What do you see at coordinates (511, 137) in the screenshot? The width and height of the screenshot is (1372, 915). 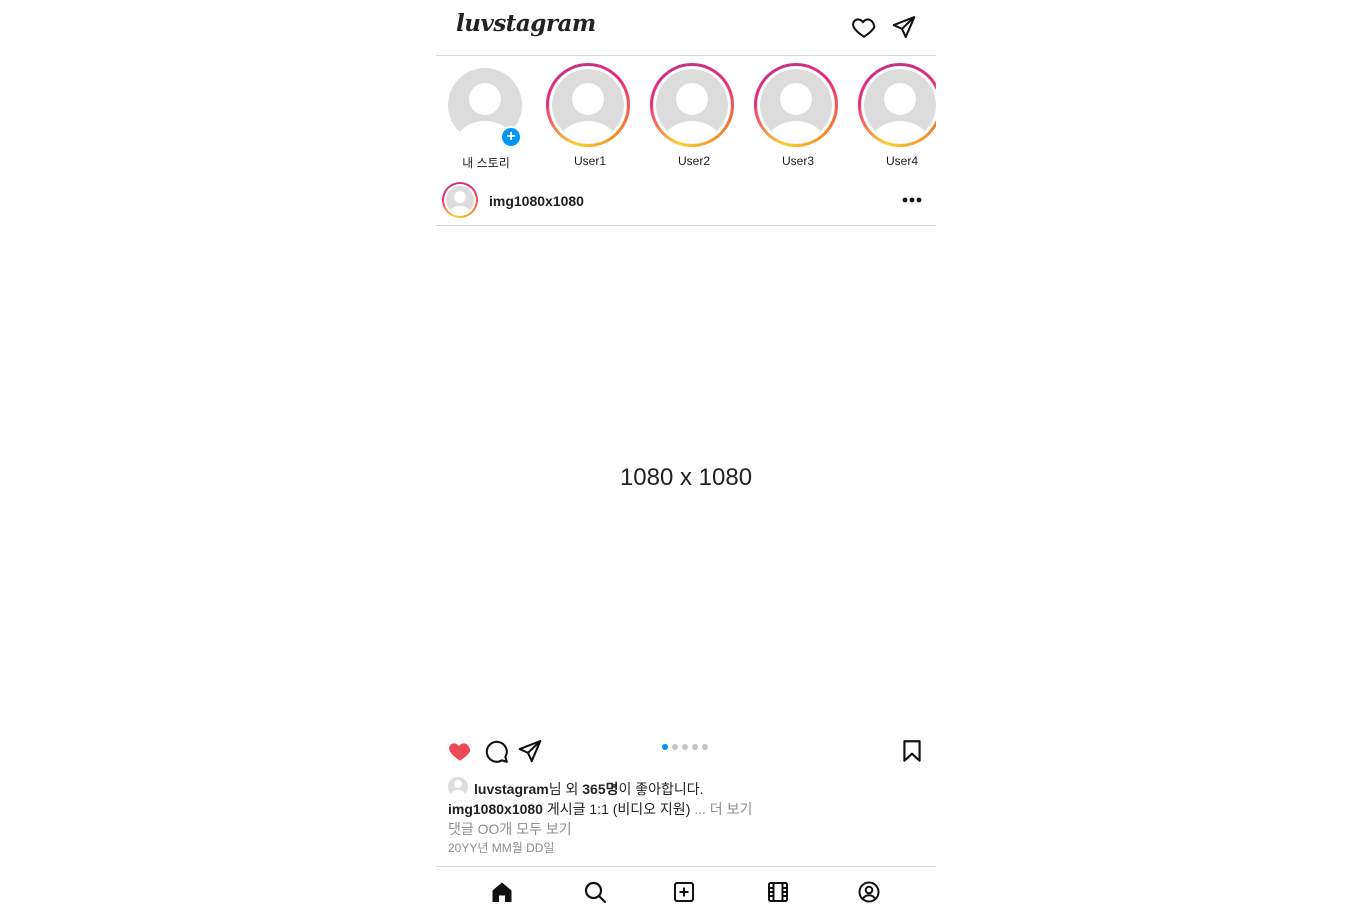 I see `add-story-icon: +` at bounding box center [511, 137].